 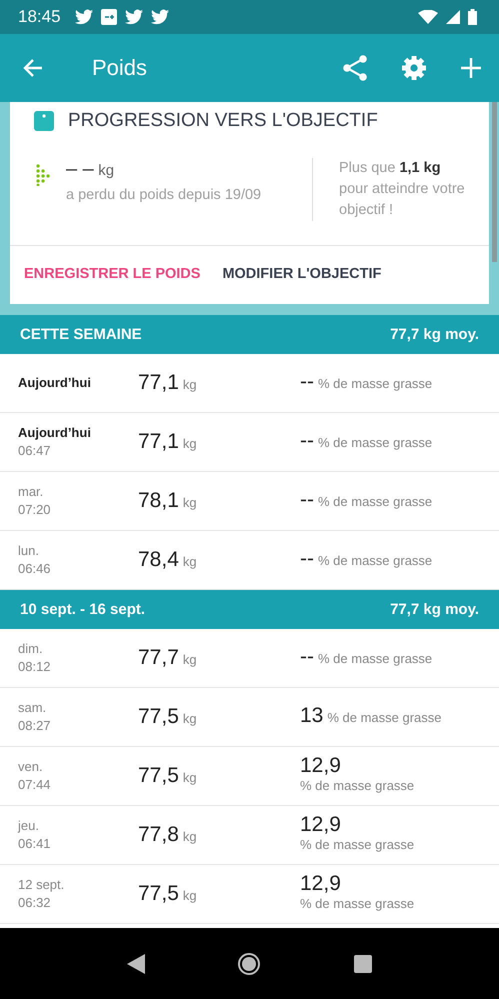 I want to click on scale-icon, so click(x=44, y=121).